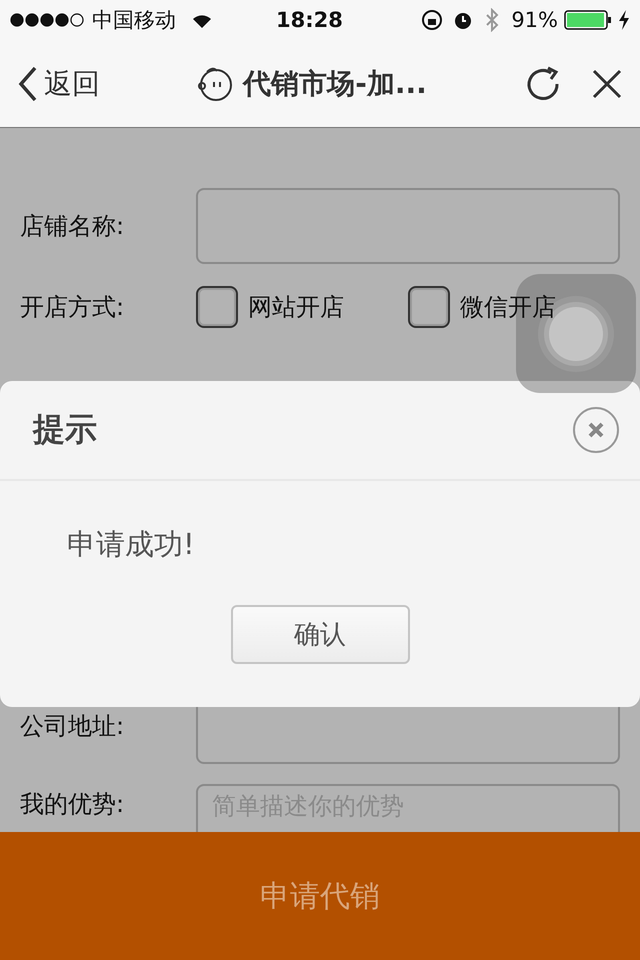 The image size is (640, 960). I want to click on alarm-icon, so click(463, 20).